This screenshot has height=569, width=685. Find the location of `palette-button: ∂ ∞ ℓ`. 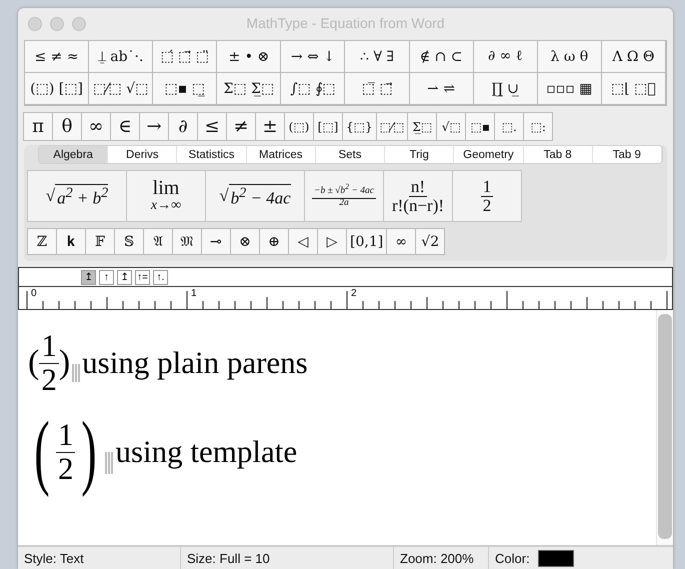

palette-button: ∂ ∞ ℓ is located at coordinates (506, 57).